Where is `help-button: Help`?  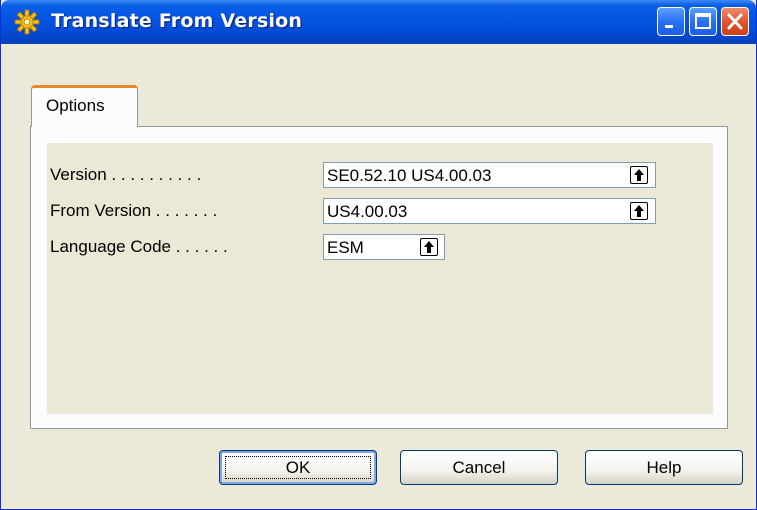
help-button: Help is located at coordinates (664, 467).